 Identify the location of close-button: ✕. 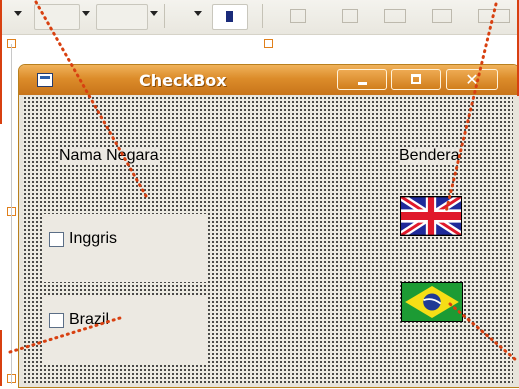
(472, 79).